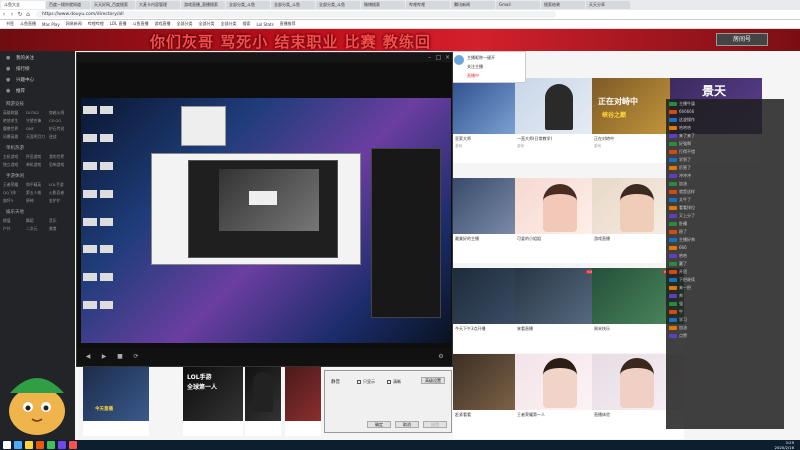 Image resolution: width=800 pixels, height=450 pixels. I want to click on prev-icon: ◀, so click(88, 357).